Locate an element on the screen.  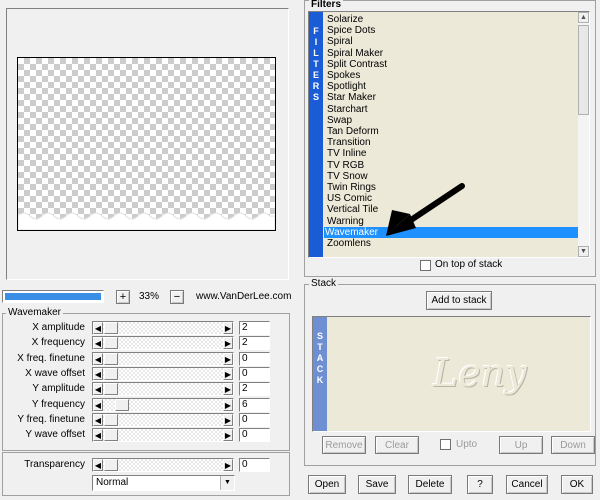
filter-list-item: Split Contrast is located at coordinates (453, 64).